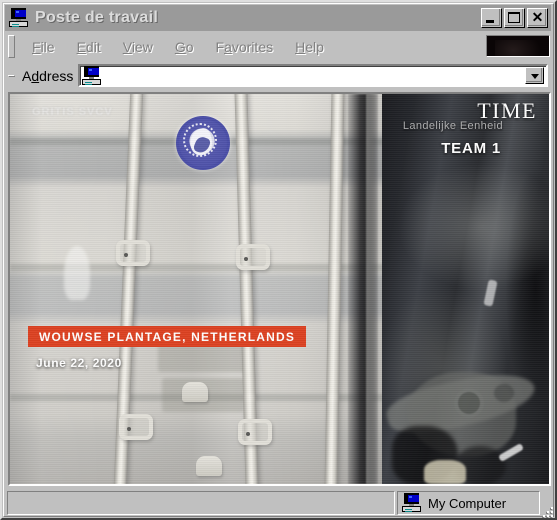  I want to click on overlay-team-label: TEAM 1, so click(471, 148).